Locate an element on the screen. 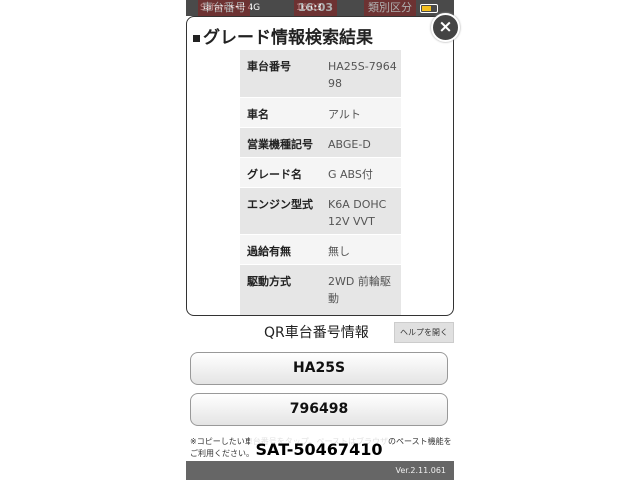 The image size is (640, 480). square-bullet-icon is located at coordinates (196, 38).